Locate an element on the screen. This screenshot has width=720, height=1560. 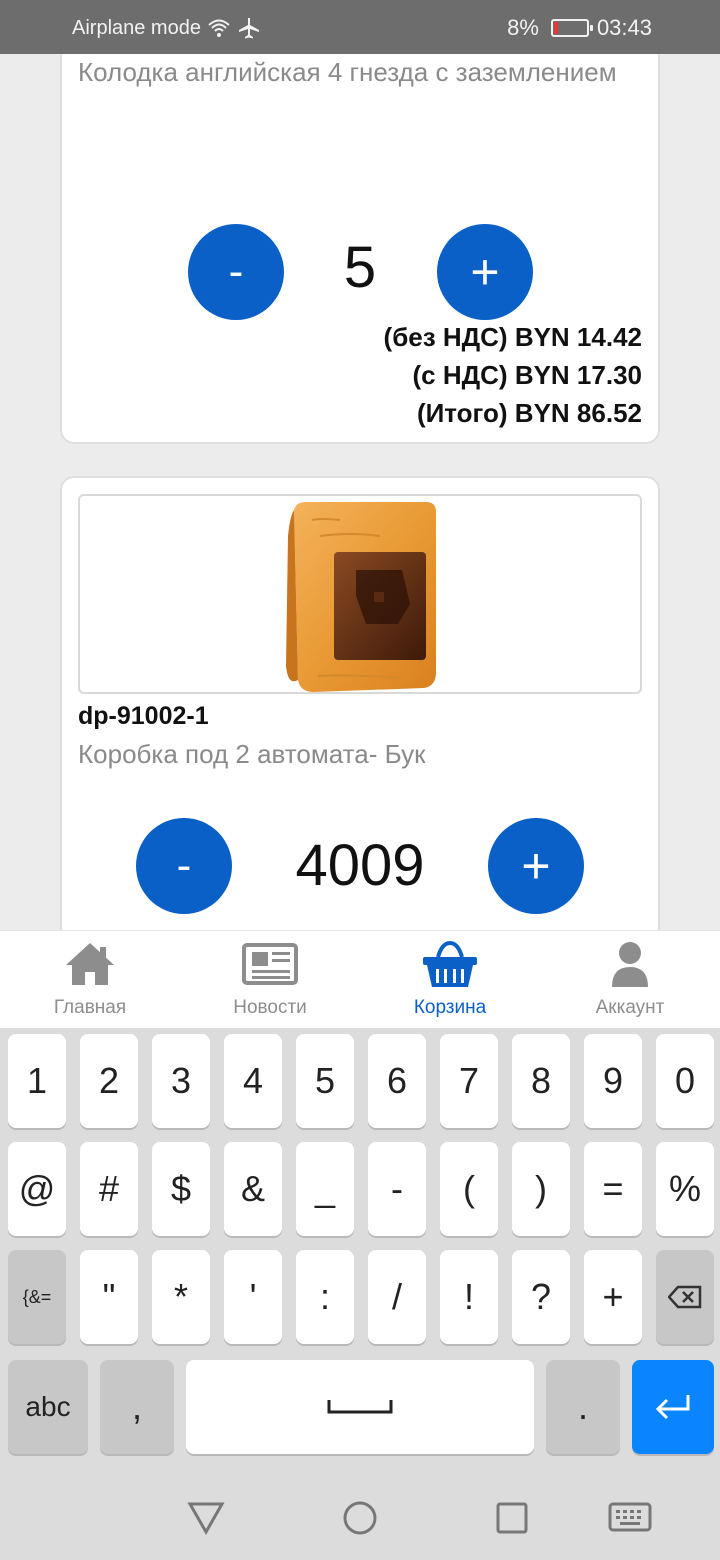
key-ampersand: & is located at coordinates (253, 1189).